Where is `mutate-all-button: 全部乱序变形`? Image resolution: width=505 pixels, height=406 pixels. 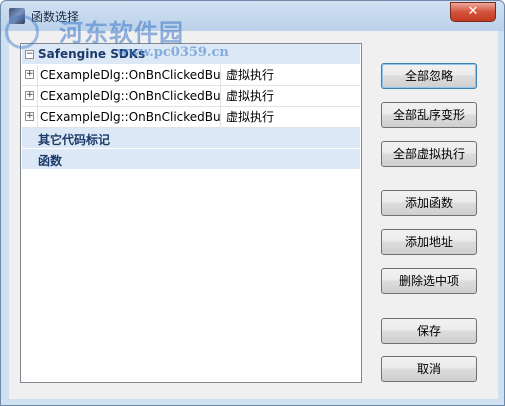 mutate-all-button: 全部乱序变形 is located at coordinates (429, 115).